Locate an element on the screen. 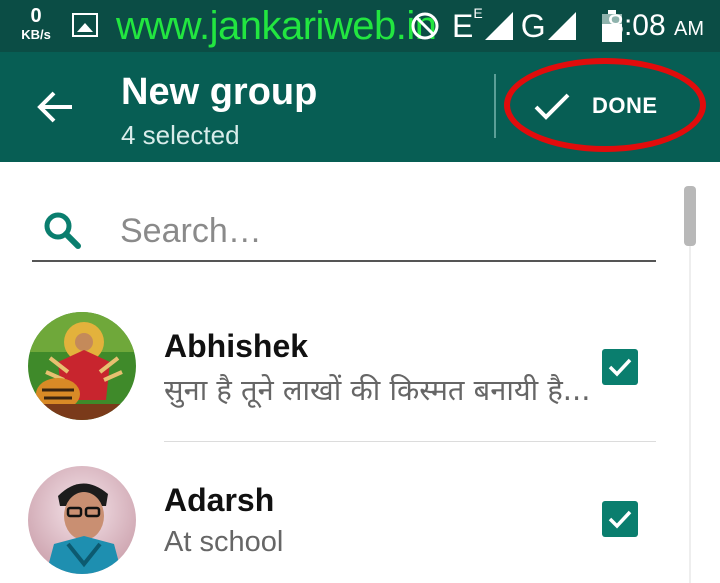 Image resolution: width=720 pixels, height=583 pixels. search-bar is located at coordinates (344, 231).